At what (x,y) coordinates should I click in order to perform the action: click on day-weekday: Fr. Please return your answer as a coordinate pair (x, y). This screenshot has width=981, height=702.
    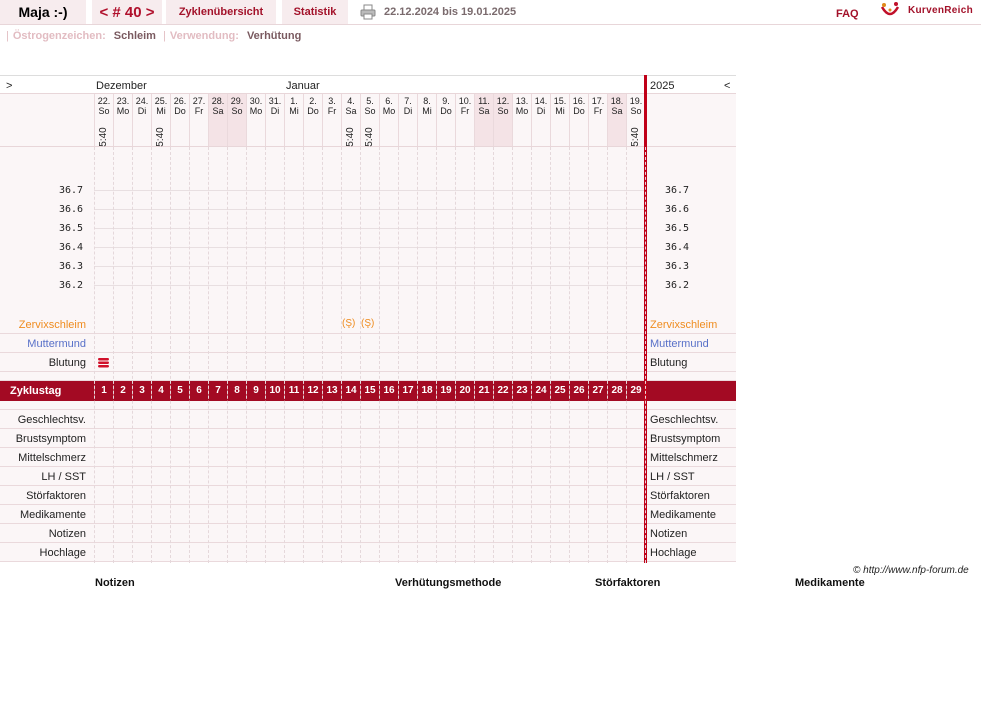
    Looking at the image, I should click on (199, 111).